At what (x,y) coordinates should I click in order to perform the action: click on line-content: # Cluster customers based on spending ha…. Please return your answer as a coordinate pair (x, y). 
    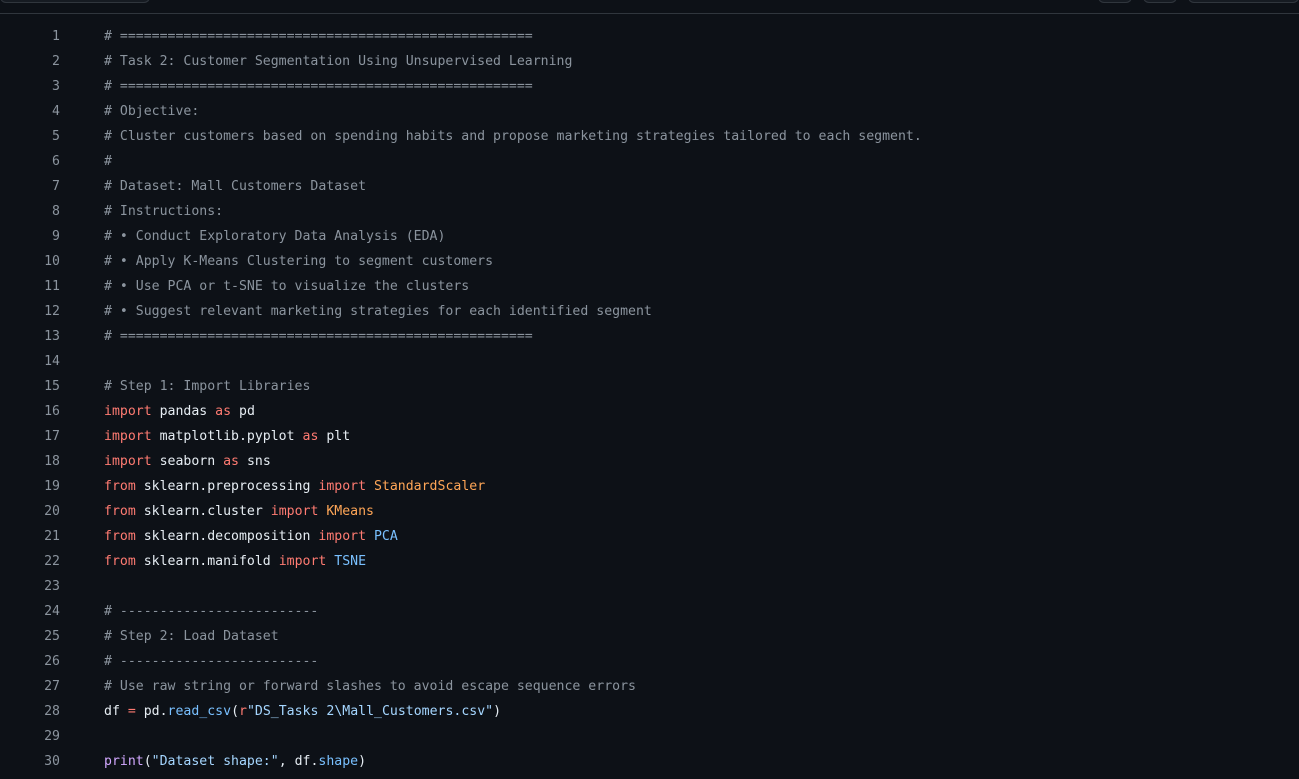
    Looking at the image, I should click on (513, 136).